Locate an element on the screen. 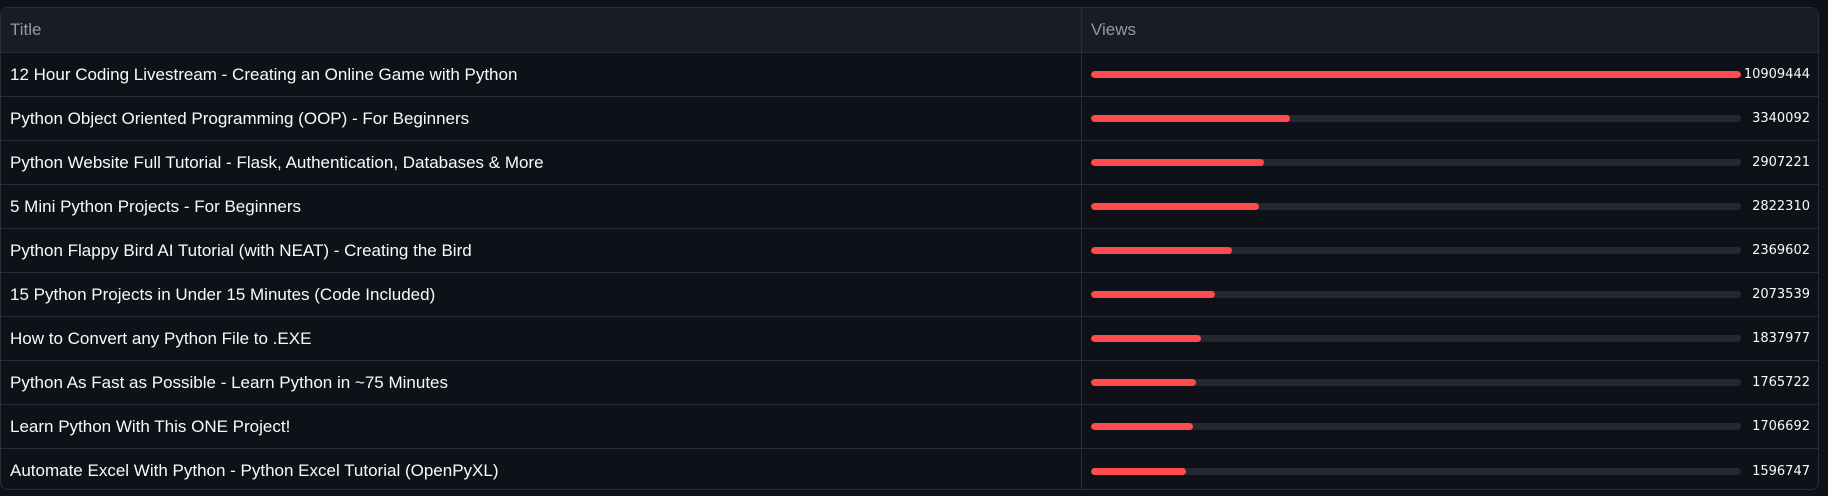 The height and width of the screenshot is (496, 1828). views-cell: 2907221 is located at coordinates (1450, 162).